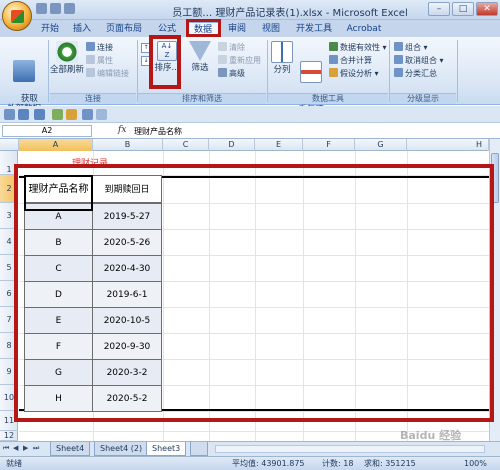 The width and height of the screenshot is (500, 470). Describe the element at coordinates (127, 268) in the screenshot. I see `table-cell-redeem-date: 2020-4-30` at that location.